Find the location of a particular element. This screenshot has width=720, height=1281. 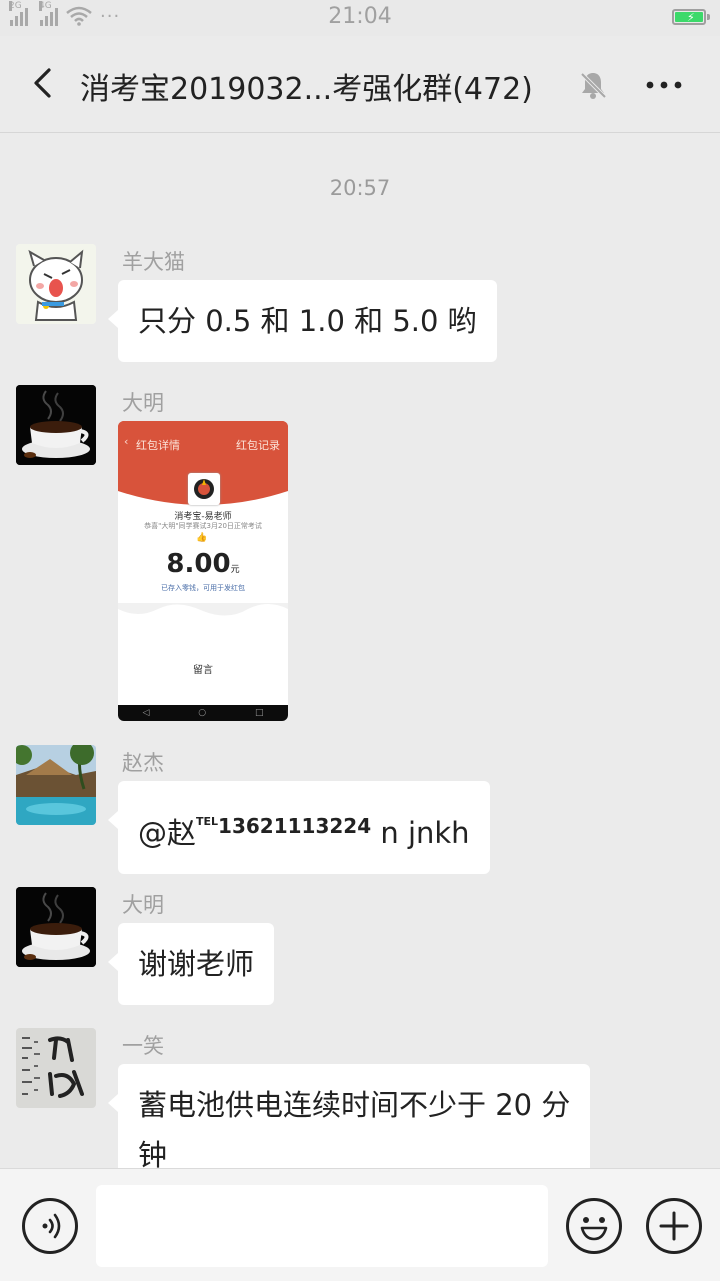

phone-navbar: ◁ ○ □ is located at coordinates (203, 713).